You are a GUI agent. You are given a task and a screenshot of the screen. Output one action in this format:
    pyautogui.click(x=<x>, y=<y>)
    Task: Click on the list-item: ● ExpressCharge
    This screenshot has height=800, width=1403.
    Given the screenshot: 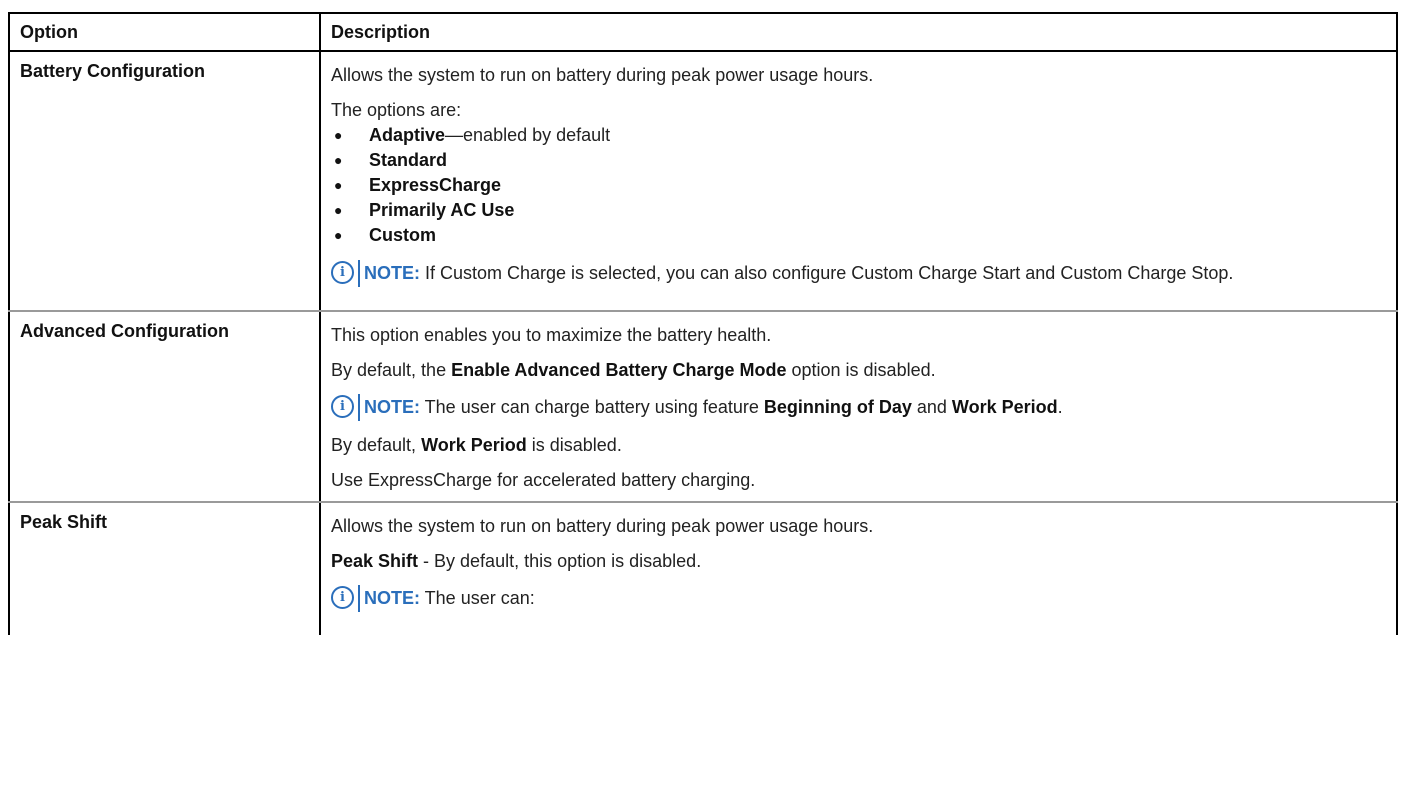 What is the action you would take?
    pyautogui.click(x=858, y=185)
    